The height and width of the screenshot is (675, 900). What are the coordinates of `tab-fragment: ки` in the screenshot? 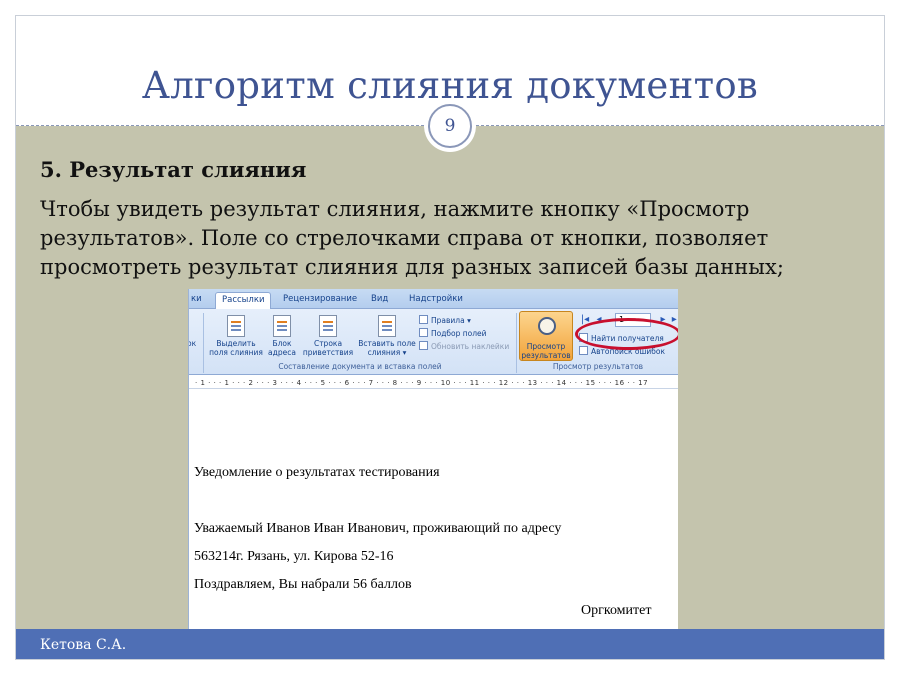 It's located at (198, 300).